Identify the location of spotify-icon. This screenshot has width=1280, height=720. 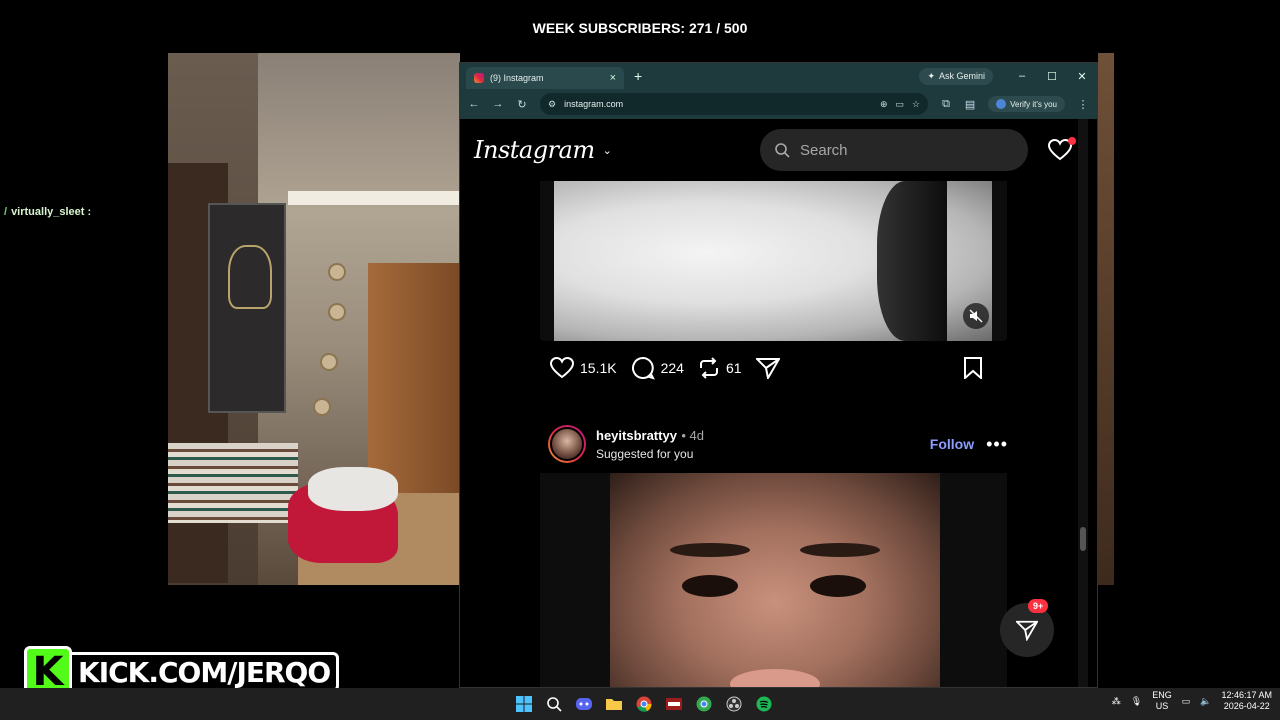
(764, 704).